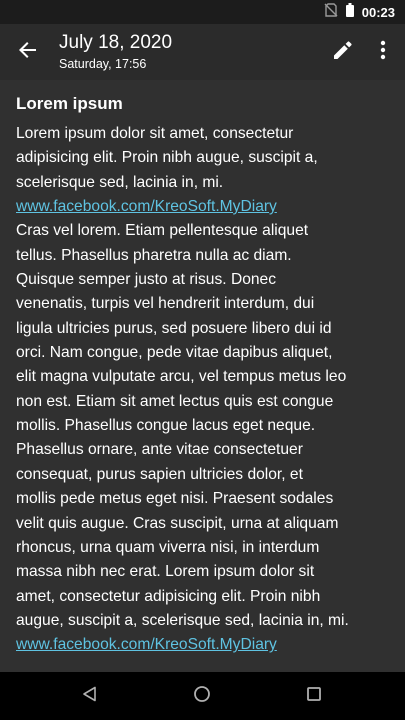 This screenshot has height=720, width=405. I want to click on more-options-button, so click(383, 52).